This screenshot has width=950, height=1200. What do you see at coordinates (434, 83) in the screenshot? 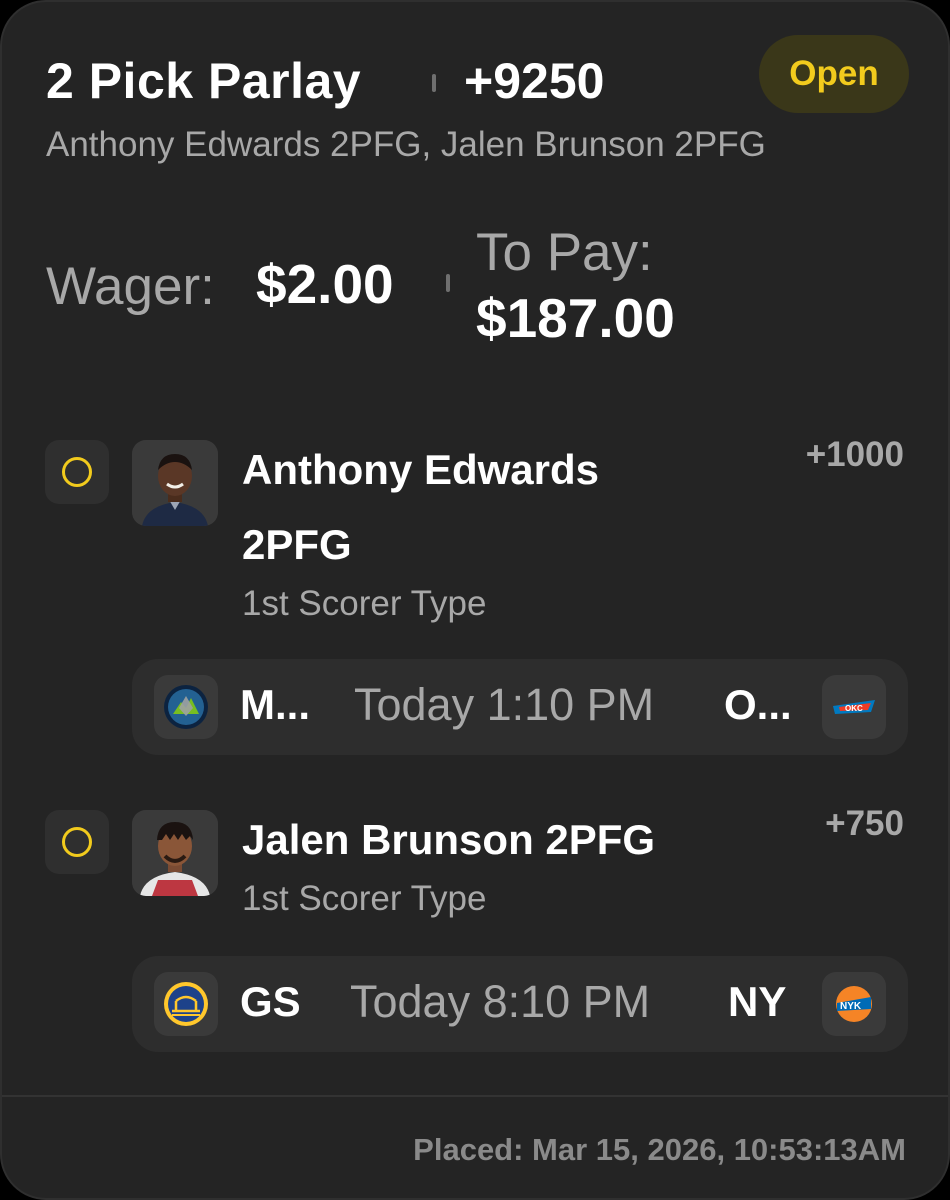
I see `title-separator` at bounding box center [434, 83].